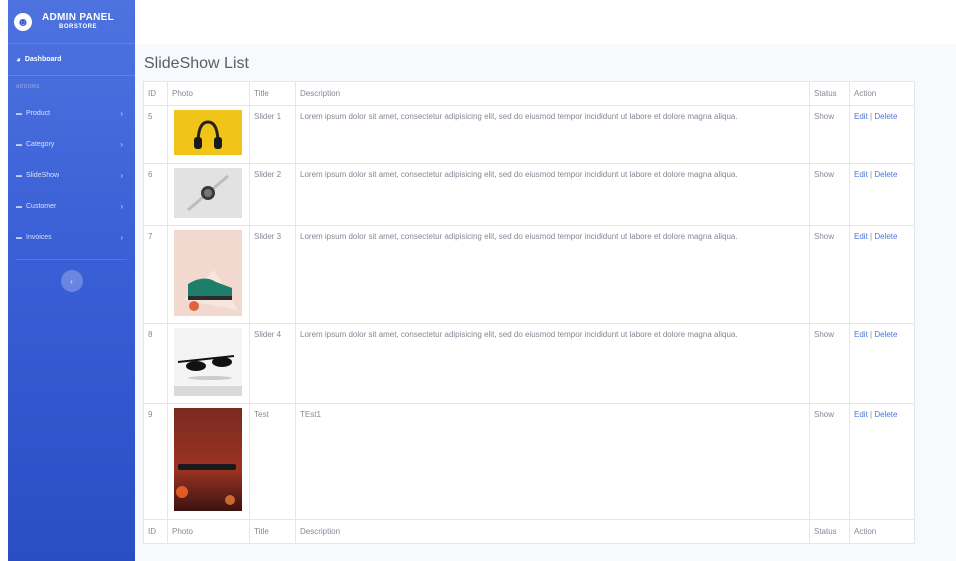 Image resolution: width=956 pixels, height=561 pixels. What do you see at coordinates (882, 531) in the screenshot?
I see `column-footer-action: Action` at bounding box center [882, 531].